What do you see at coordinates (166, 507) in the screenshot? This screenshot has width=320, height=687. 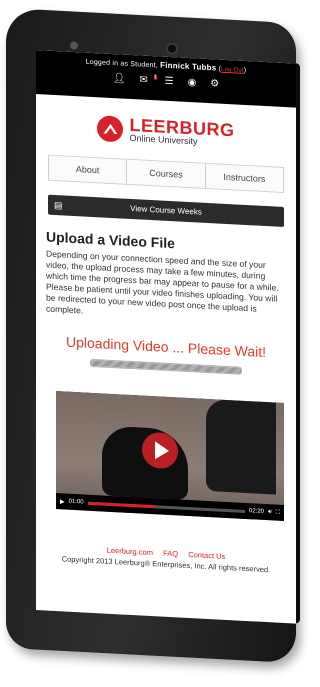 I see `video-seek-bar` at bounding box center [166, 507].